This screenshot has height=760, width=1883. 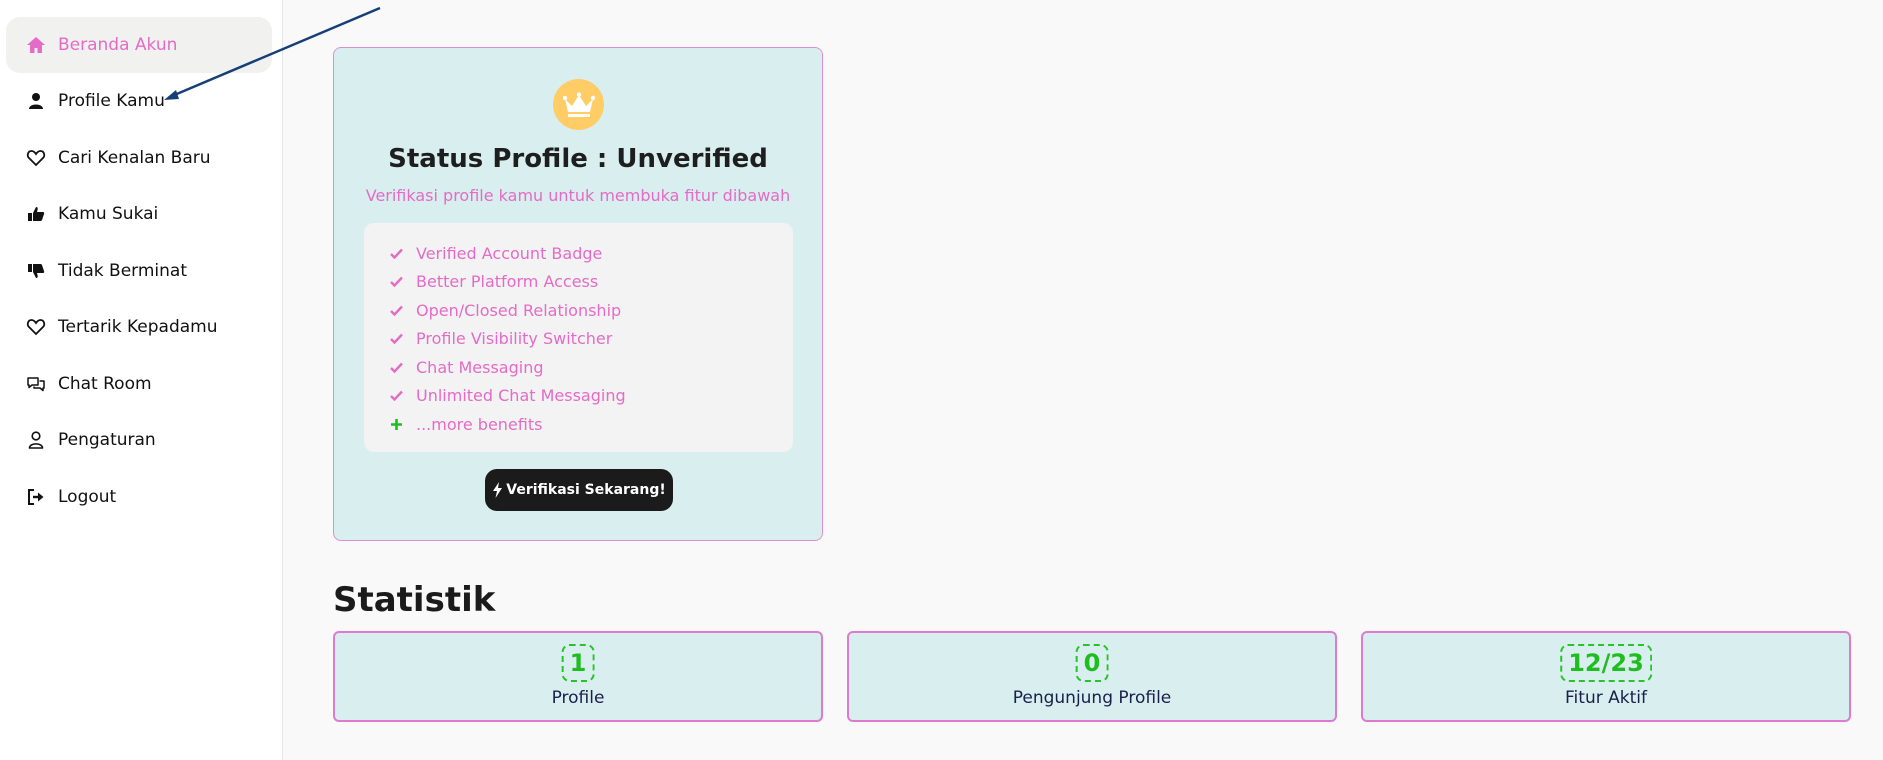 I want to click on sidebar-item-profile-kamu: Profile Kamu, so click(x=139, y=101).